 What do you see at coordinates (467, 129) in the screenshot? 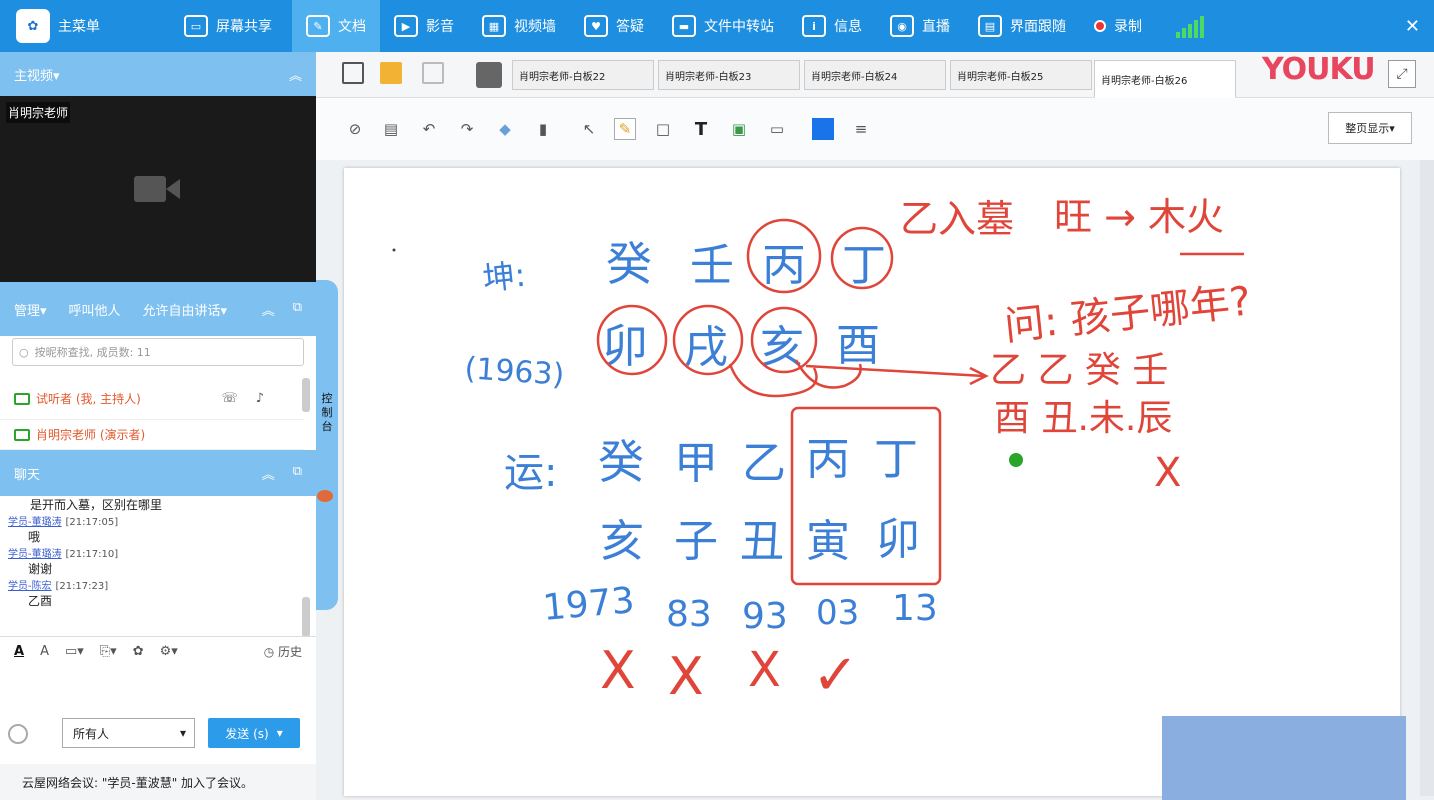
I see `redo-icon: ↷` at bounding box center [467, 129].